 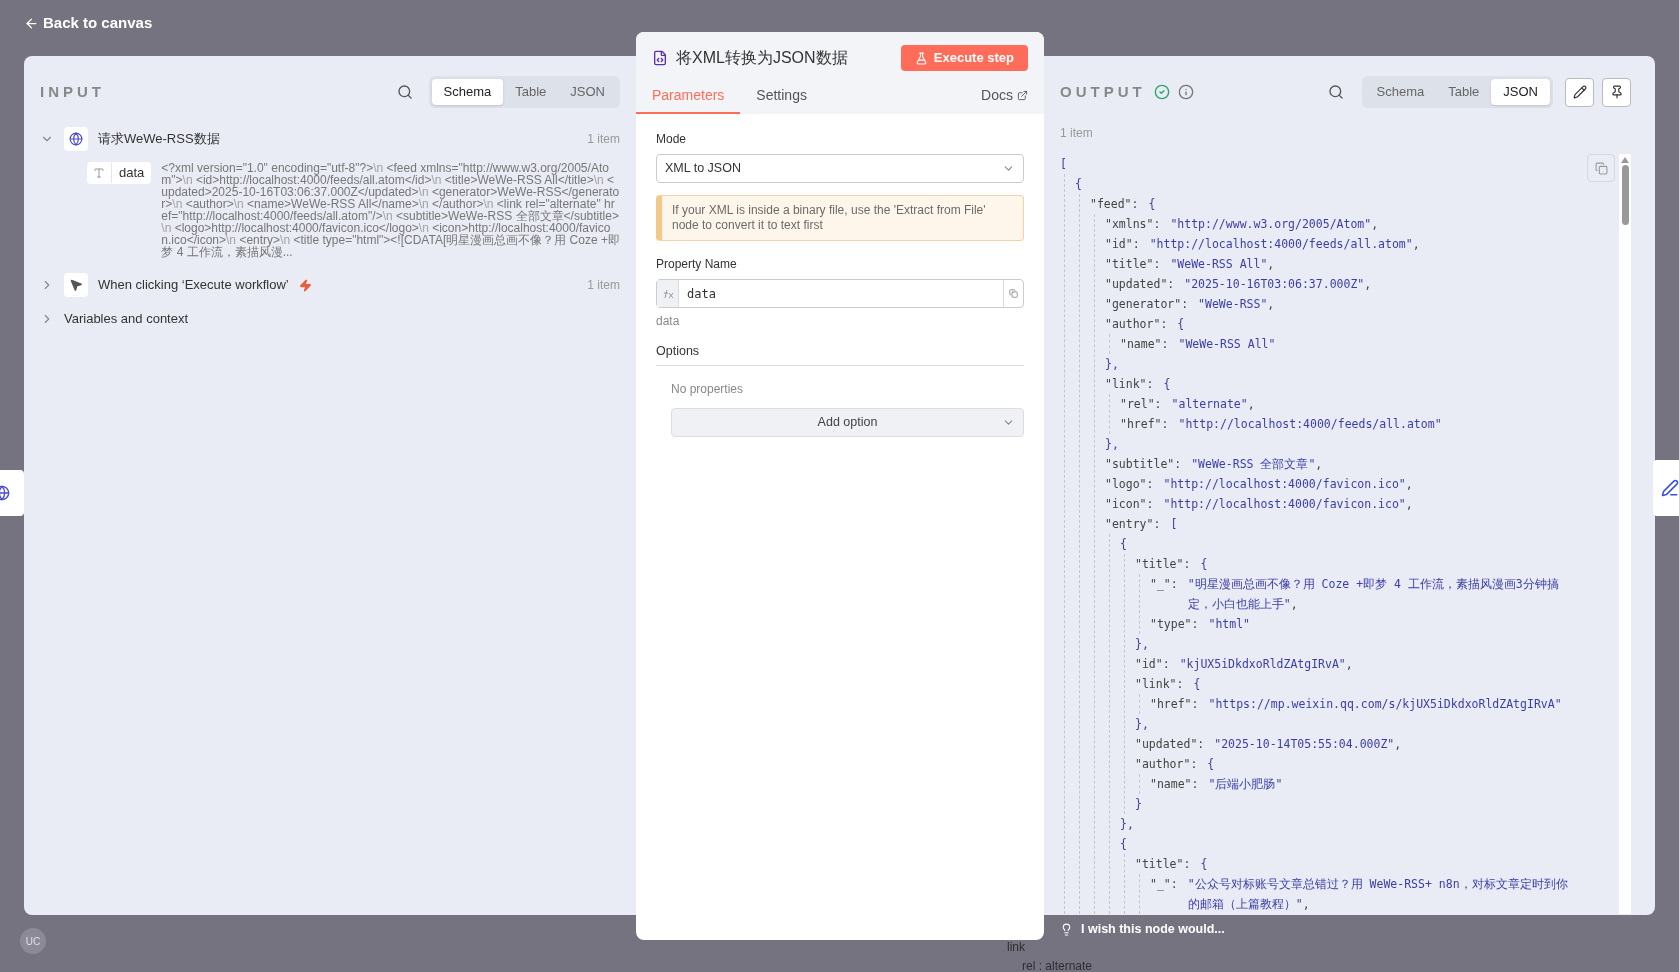 What do you see at coordinates (1373, 594) in the screenshot?
I see `json-value: "明星漫画总画不像？用 Coze +即梦 4 工作流，素描风漫画3分钟搞定，小白也能上手",` at bounding box center [1373, 594].